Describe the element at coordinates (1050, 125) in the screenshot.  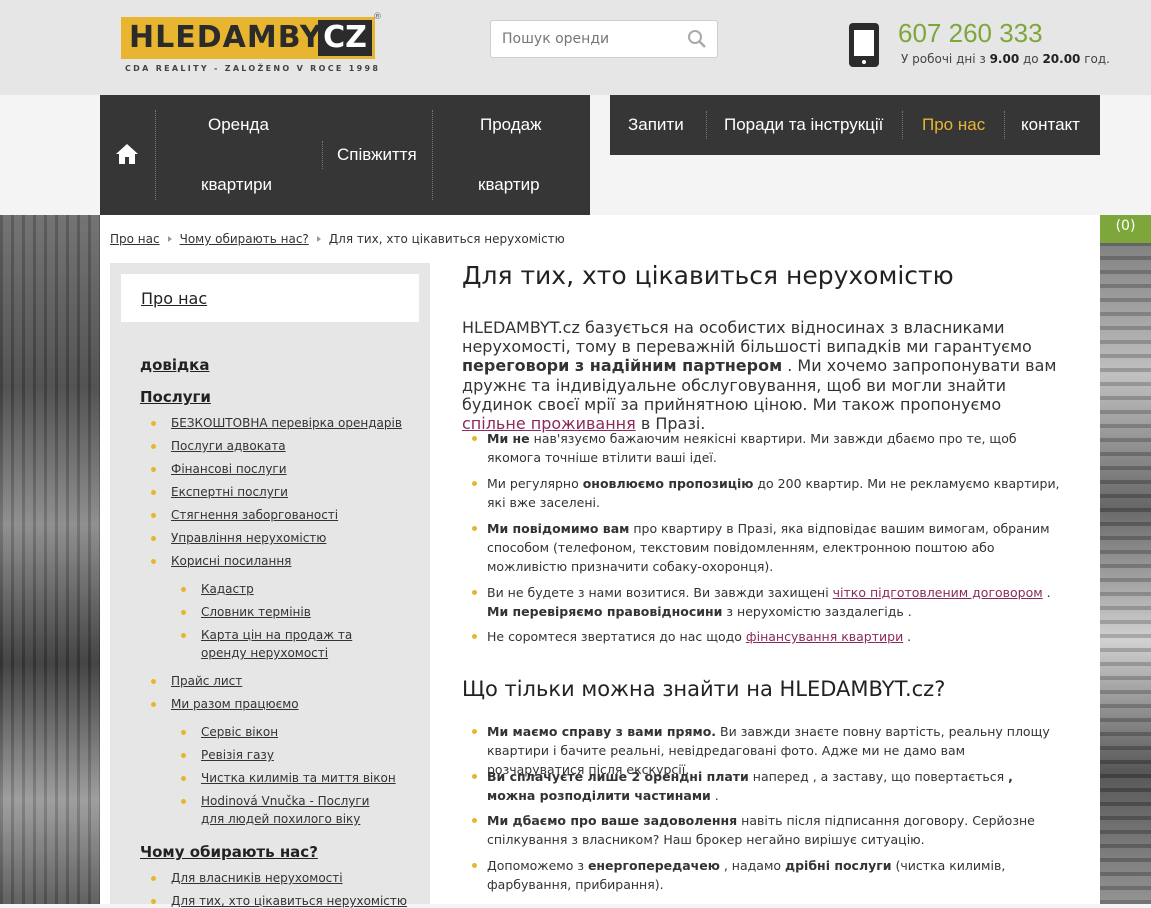
I see `nav-contact: контакт` at that location.